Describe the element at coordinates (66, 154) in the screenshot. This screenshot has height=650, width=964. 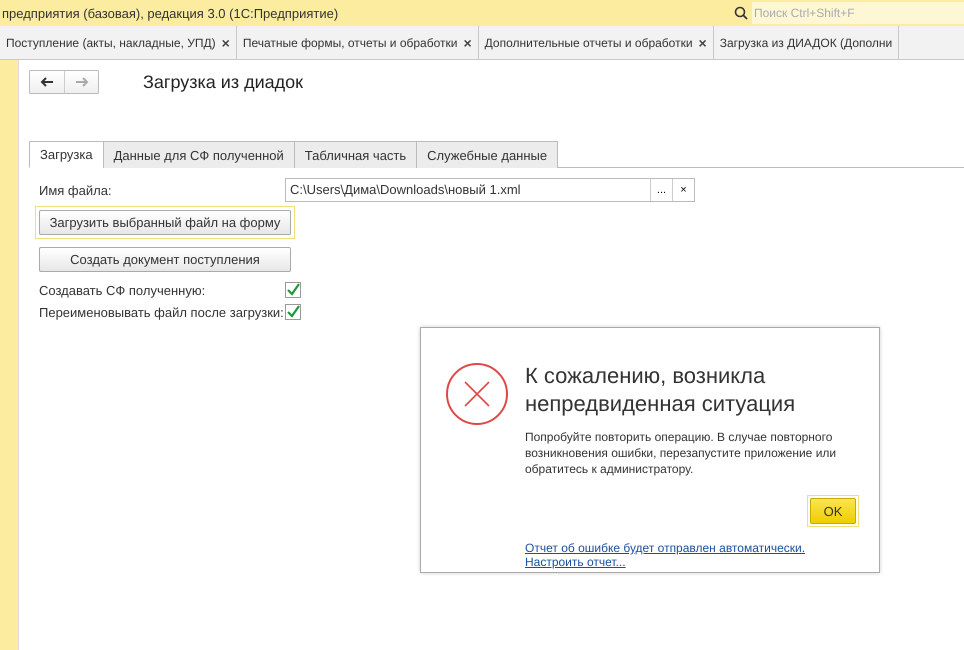
I see `form-tab: Загрузка` at that location.